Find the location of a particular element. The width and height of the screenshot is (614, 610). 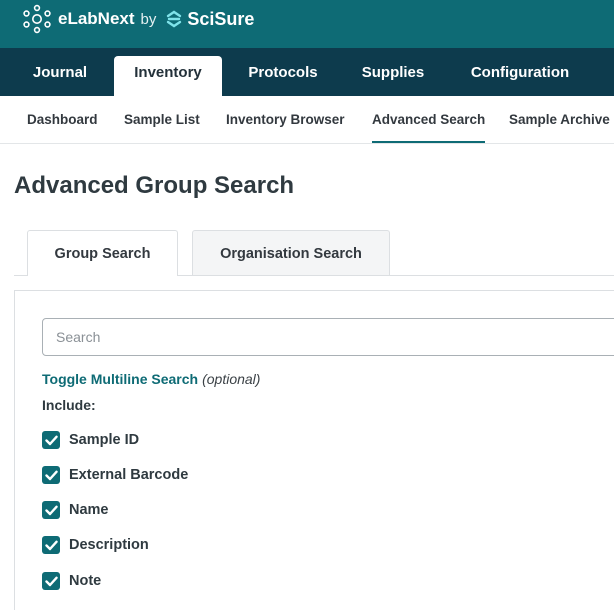

checkbox-label: Description is located at coordinates (109, 545).